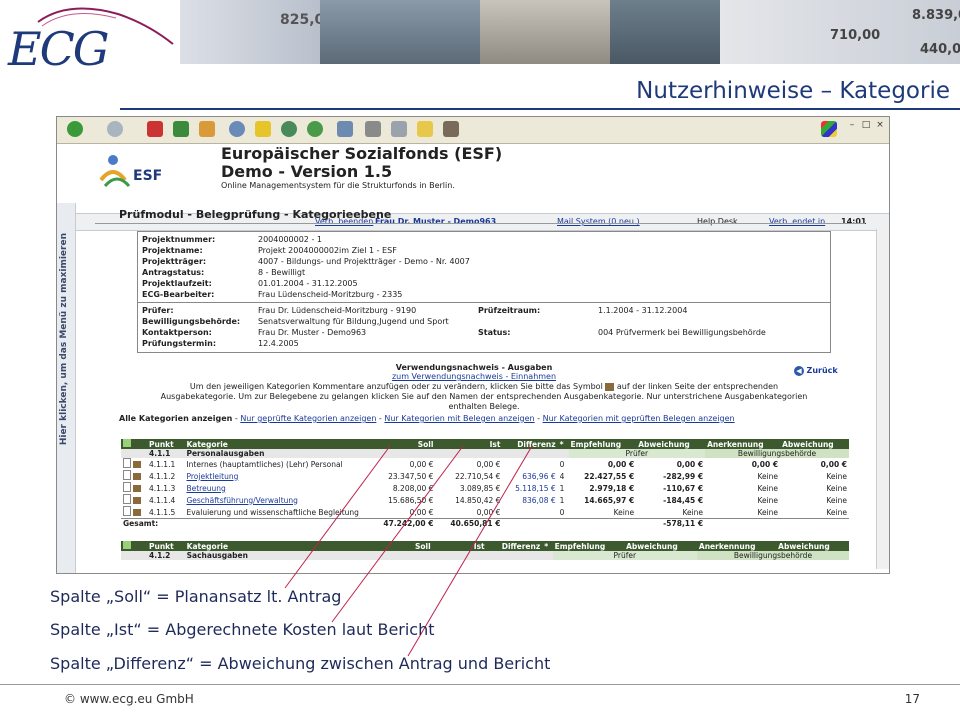 This screenshot has width=960, height=720. What do you see at coordinates (337, 517) in the screenshot?
I see `arrow-soll` at bounding box center [337, 517].